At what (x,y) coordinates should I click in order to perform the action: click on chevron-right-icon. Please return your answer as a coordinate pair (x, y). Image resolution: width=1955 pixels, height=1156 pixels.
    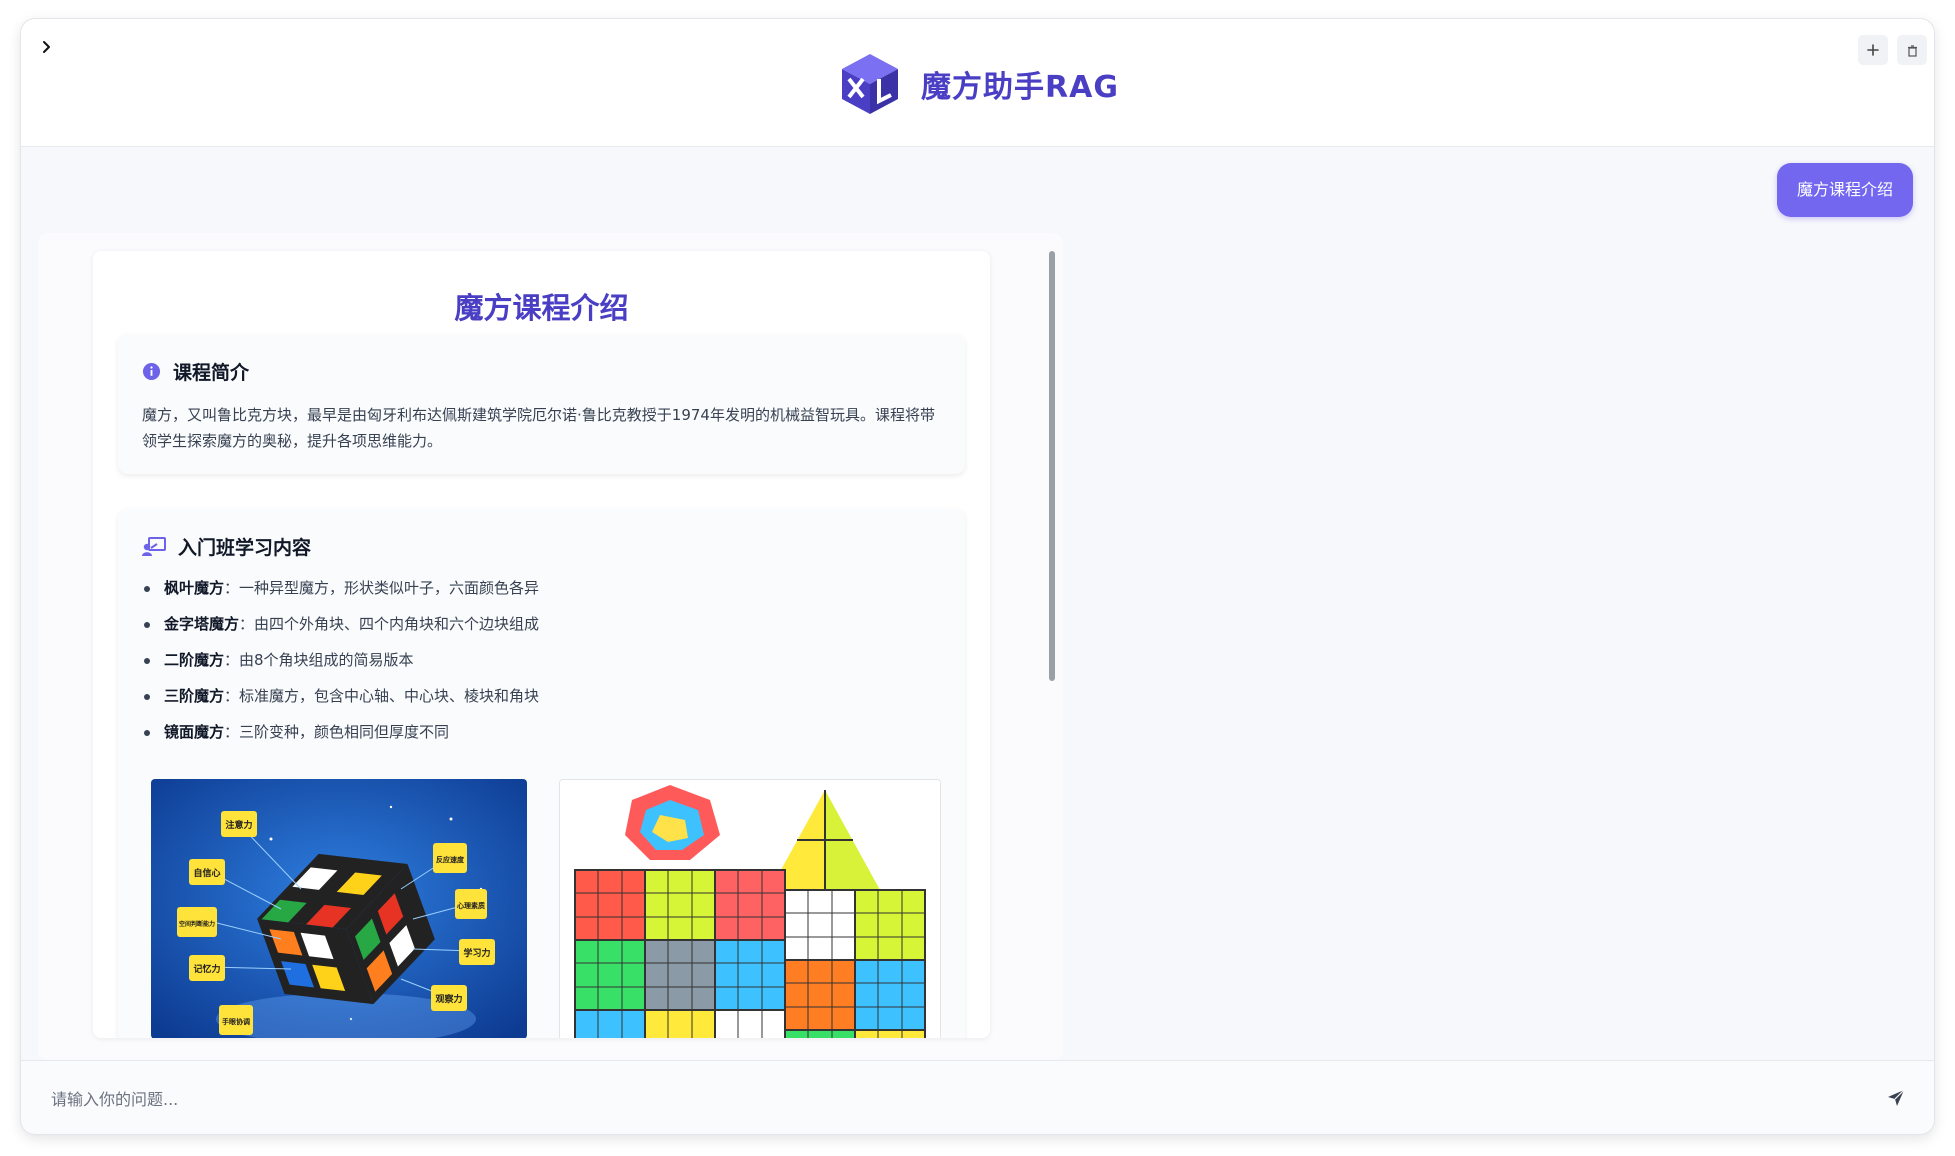
    Looking at the image, I should click on (46, 47).